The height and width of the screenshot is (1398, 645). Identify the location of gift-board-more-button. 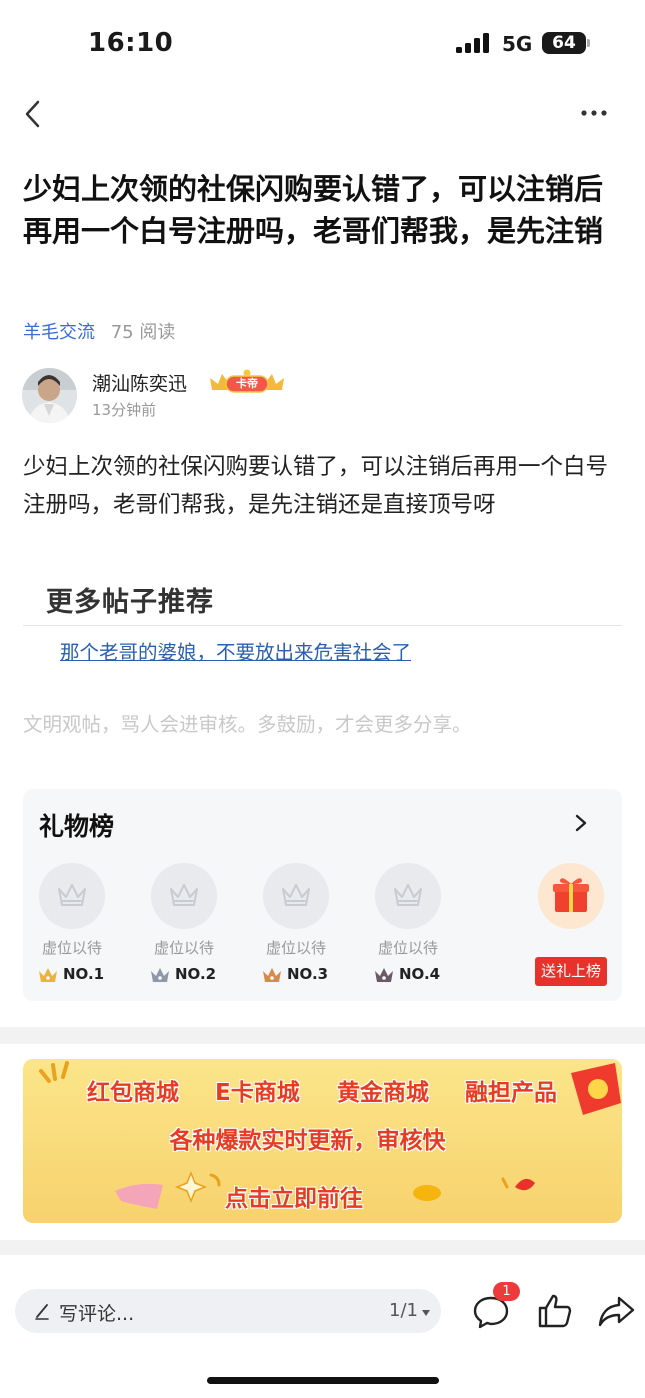
(581, 823).